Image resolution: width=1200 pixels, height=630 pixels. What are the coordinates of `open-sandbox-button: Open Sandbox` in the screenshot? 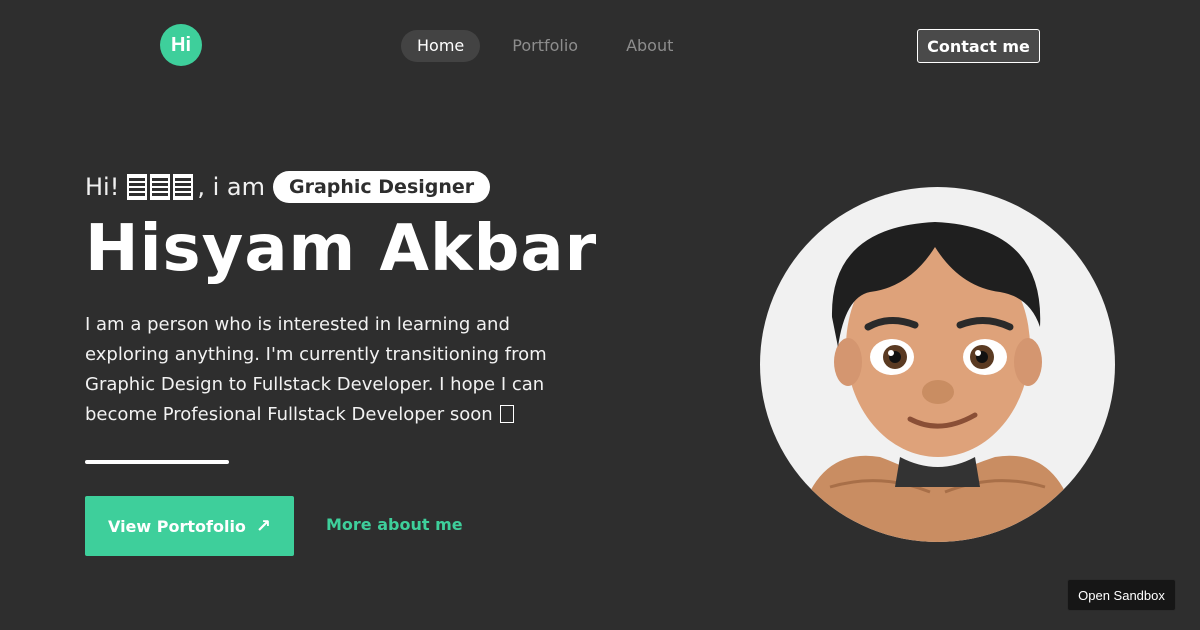 It's located at (1121, 595).